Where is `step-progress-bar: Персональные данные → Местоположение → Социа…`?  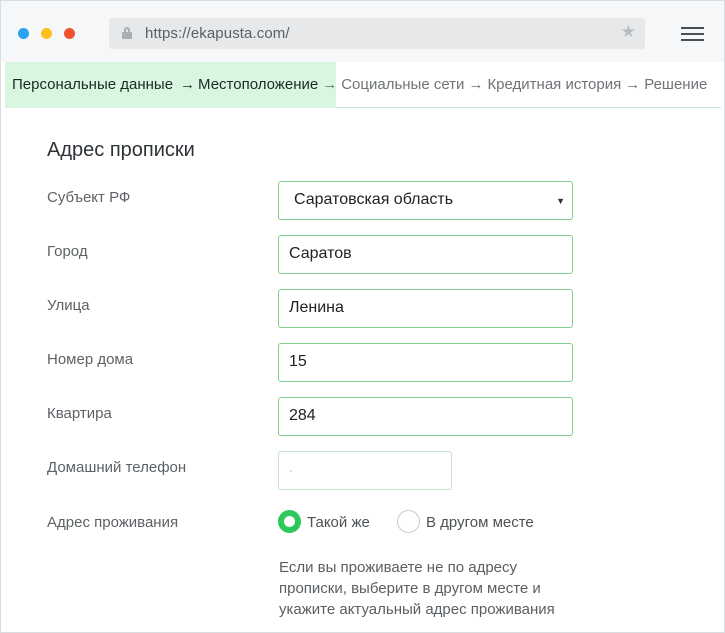 step-progress-bar: Персональные данные → Местоположение → Социа… is located at coordinates (363, 85).